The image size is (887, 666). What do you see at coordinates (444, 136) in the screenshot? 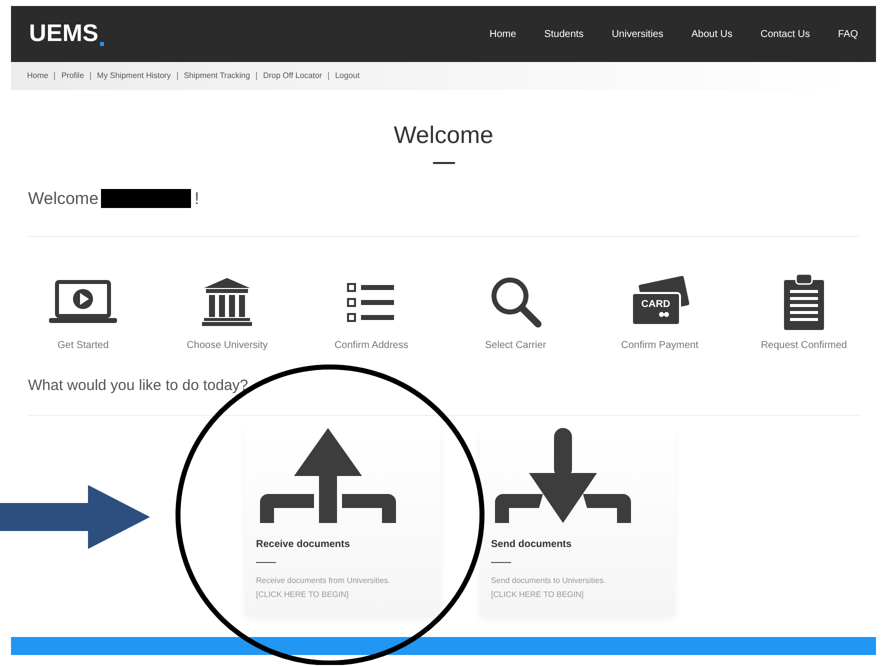
I see `page-title: Welcome` at bounding box center [444, 136].